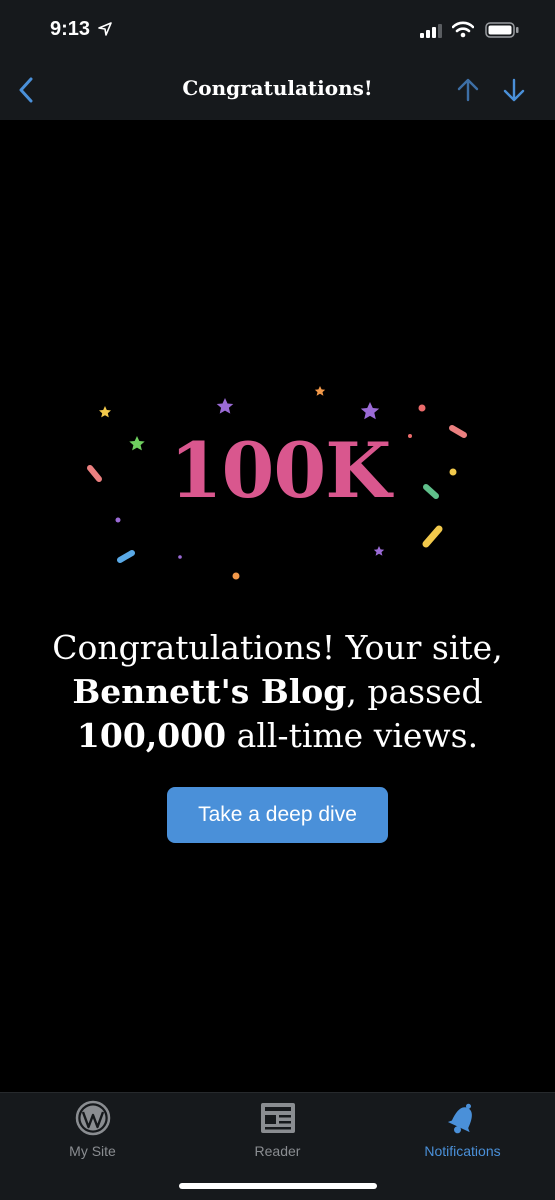 The image size is (555, 1200). I want to click on views-count: 100,000, so click(151, 735).